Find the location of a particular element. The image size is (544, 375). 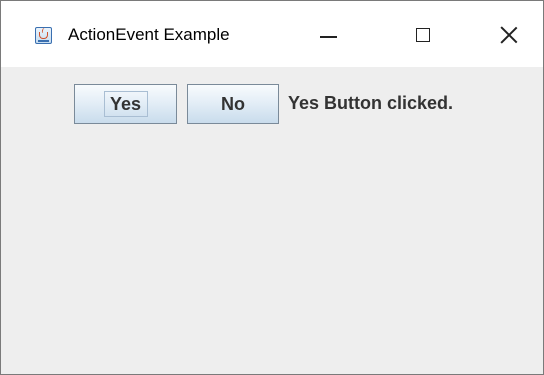

no-button-label: No is located at coordinates (233, 103).